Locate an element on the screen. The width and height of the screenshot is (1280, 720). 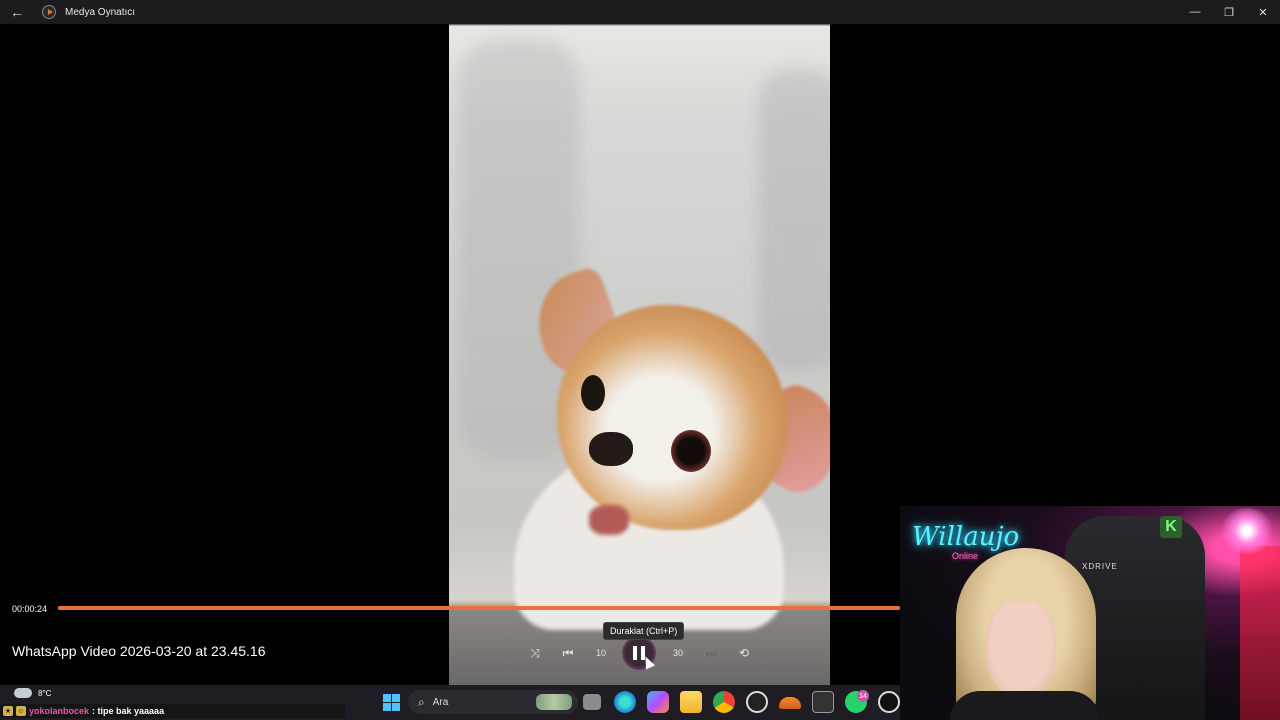
cloud-icon is located at coordinates (23, 693).